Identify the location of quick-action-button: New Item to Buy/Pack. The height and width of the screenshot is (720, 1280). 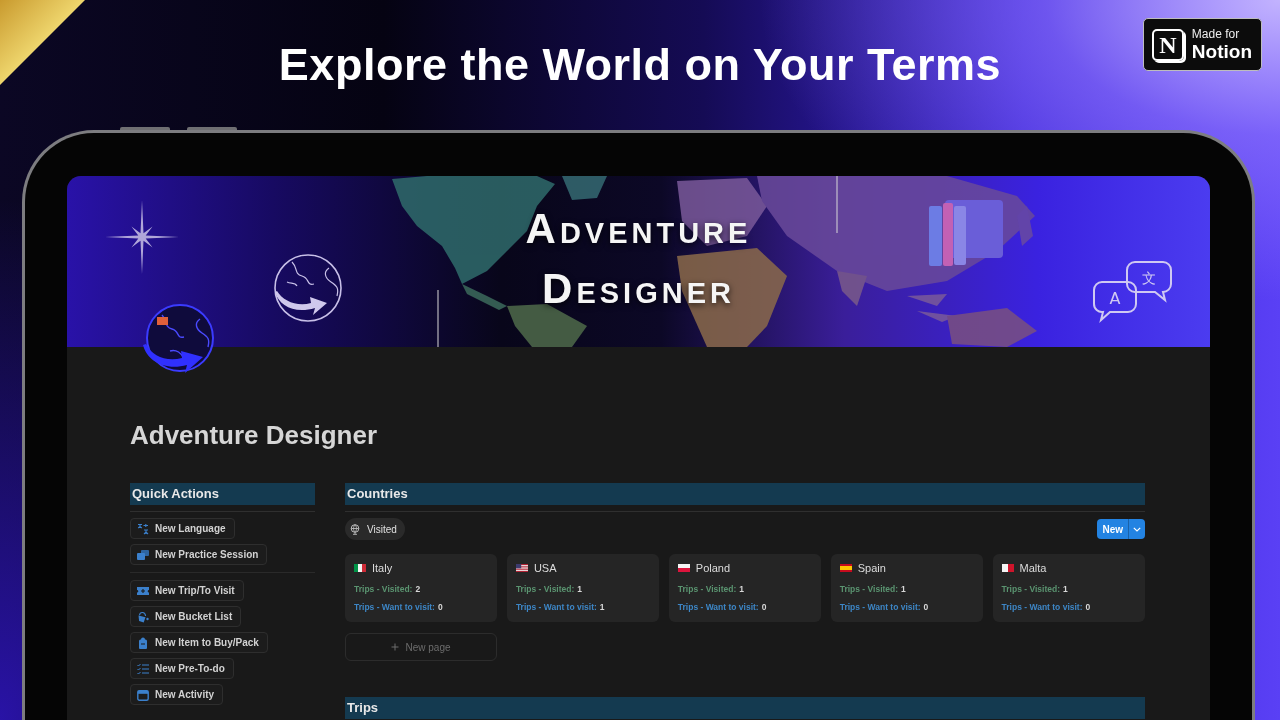
(199, 642).